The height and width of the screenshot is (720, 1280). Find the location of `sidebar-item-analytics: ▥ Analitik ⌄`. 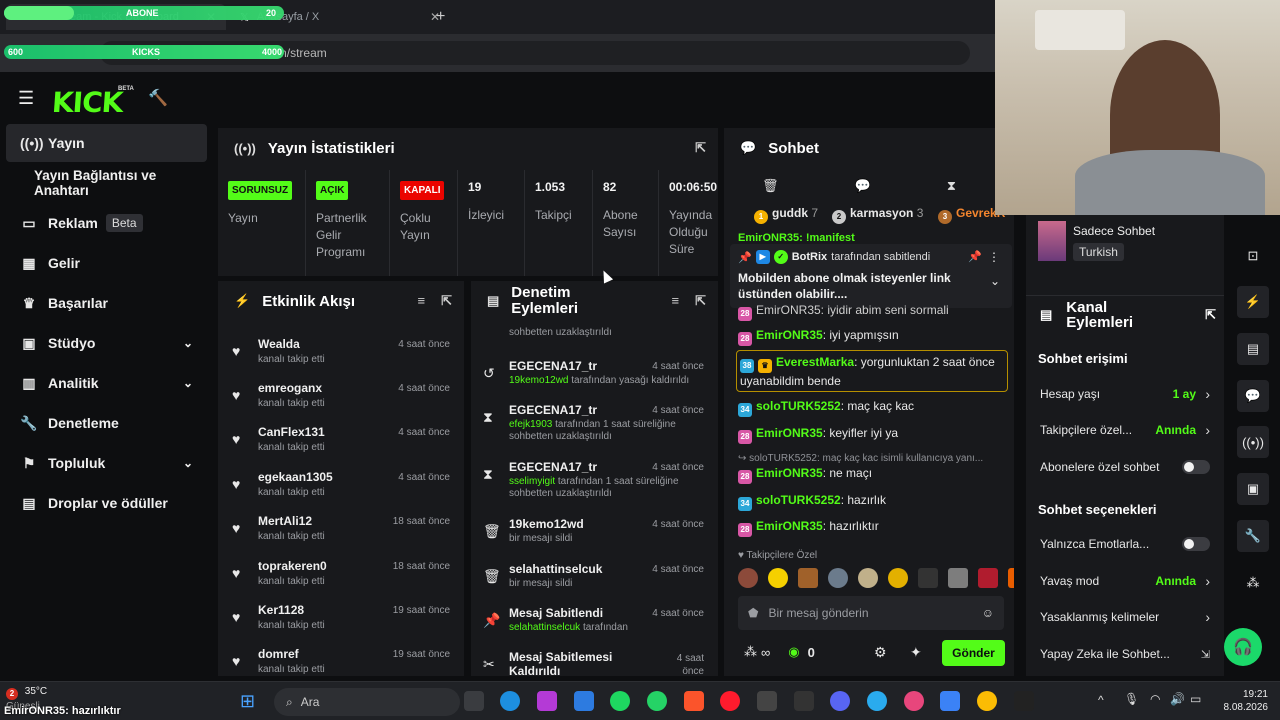

sidebar-item-analytics: ▥ Analitik ⌄ is located at coordinates (106, 383).